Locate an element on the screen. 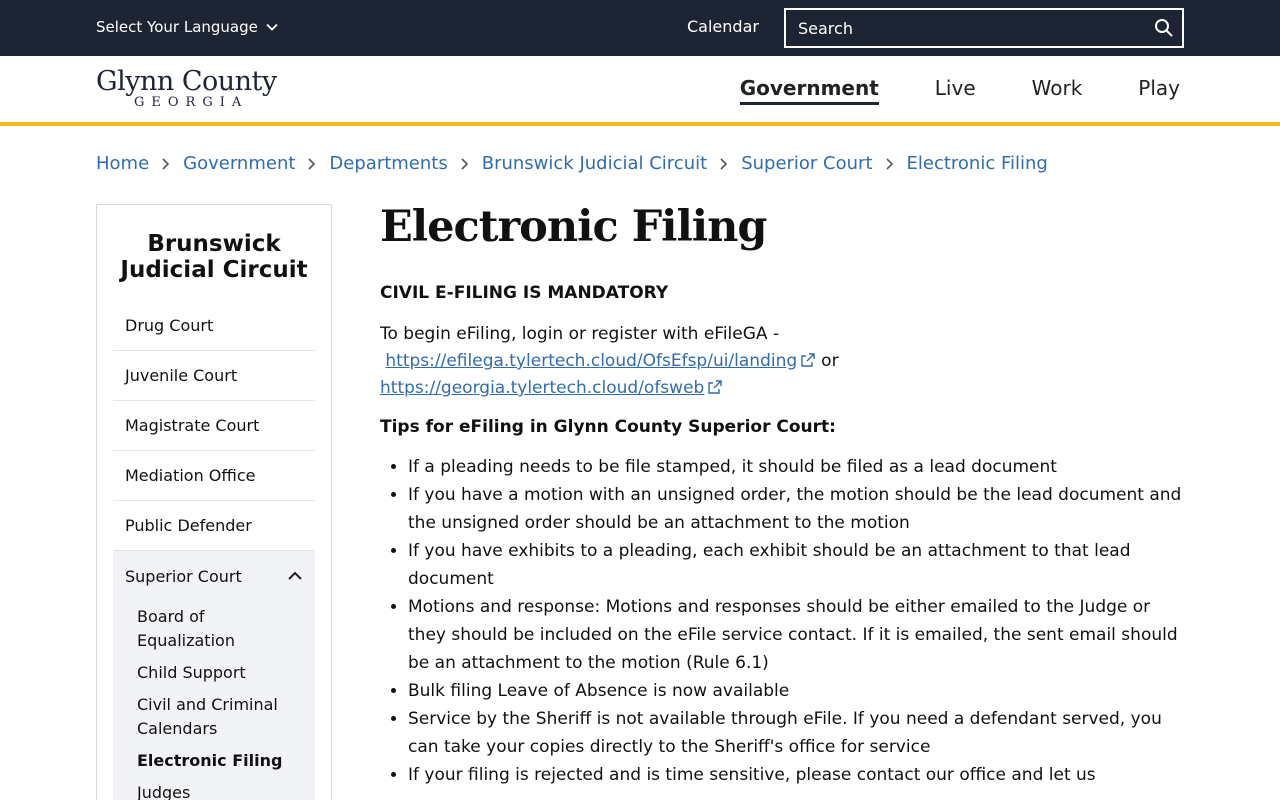 The image size is (1280, 800). sidebar-subitem-child-support: Child Support is located at coordinates (214, 673).